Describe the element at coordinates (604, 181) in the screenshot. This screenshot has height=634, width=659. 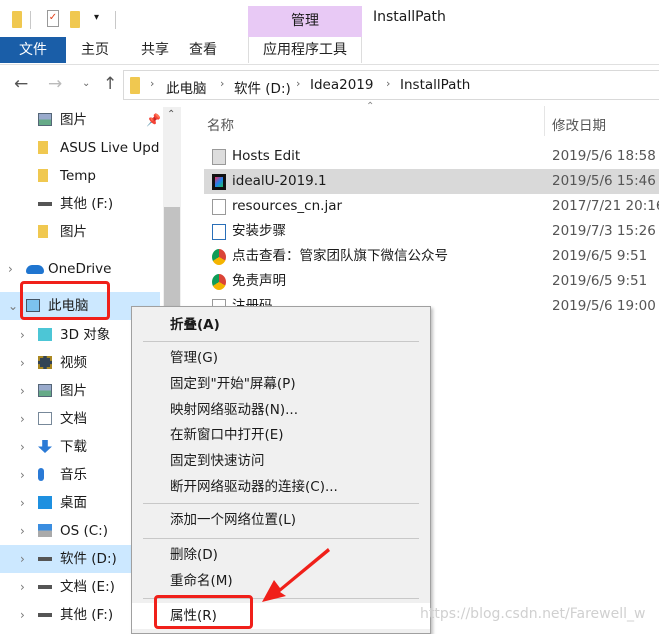
I see `file-date: 2019/5/6 15:46` at that location.